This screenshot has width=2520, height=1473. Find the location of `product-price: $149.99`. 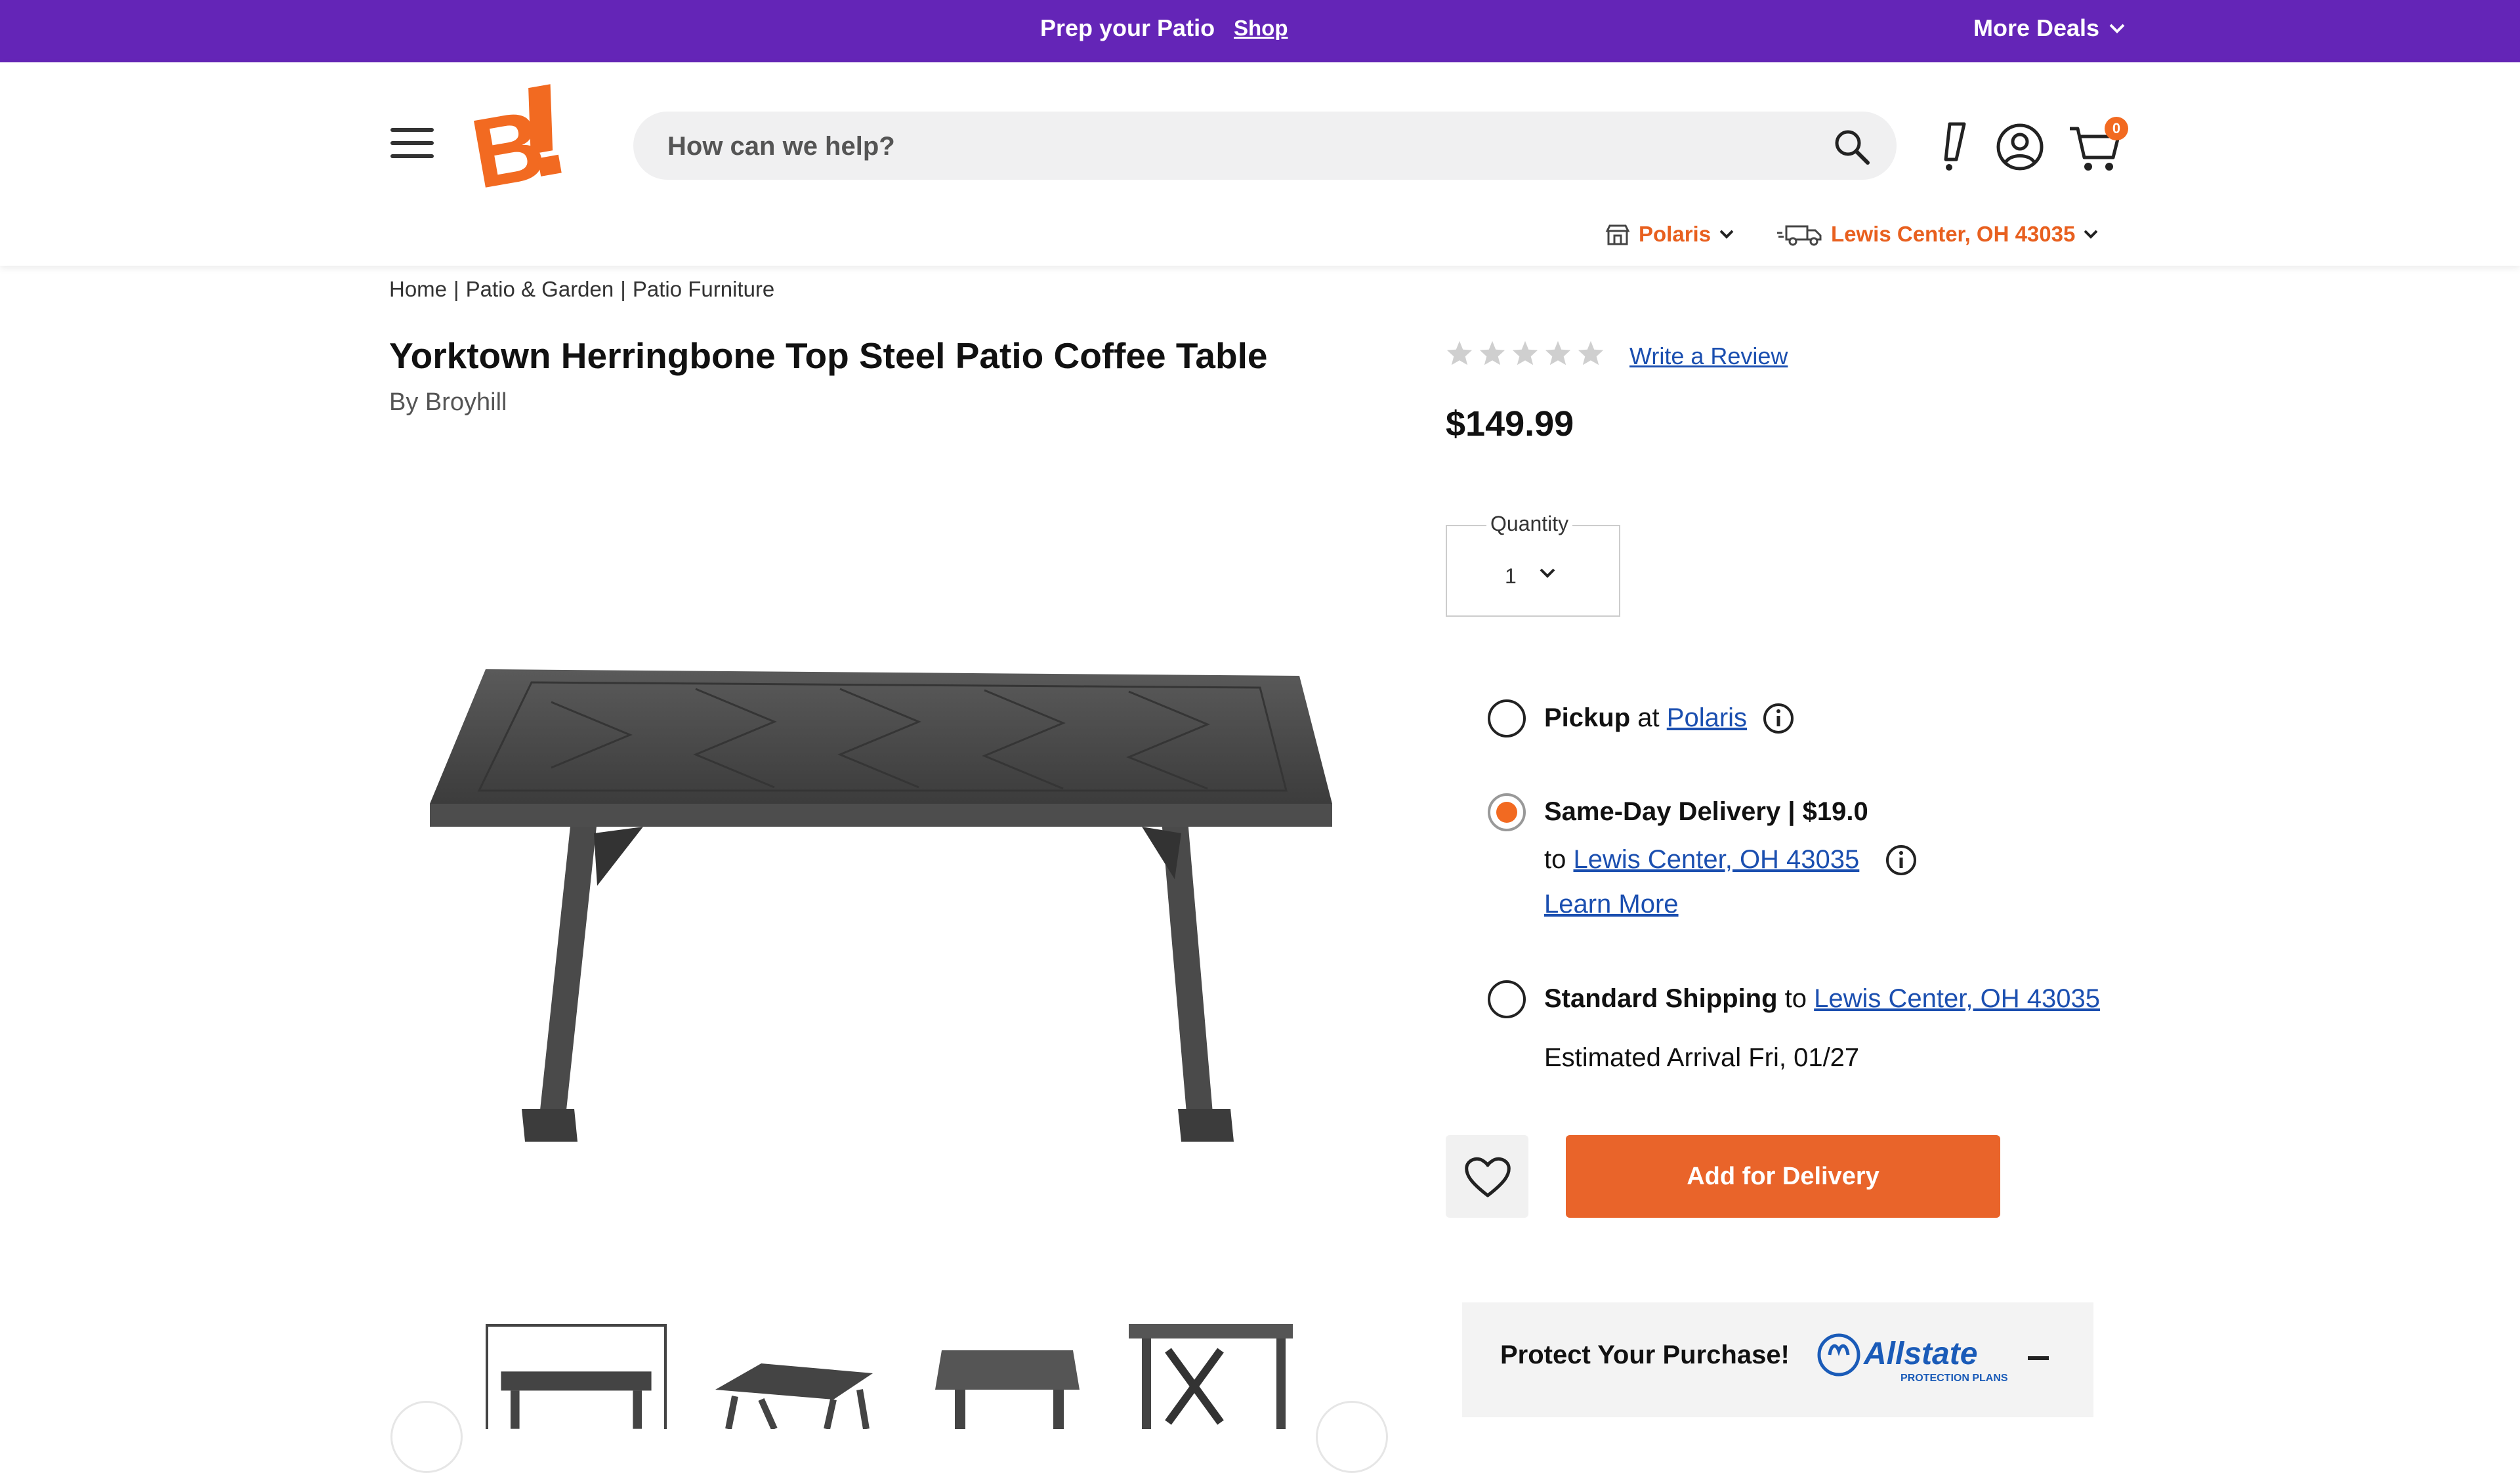

product-price: $149.99 is located at coordinates (1510, 424).